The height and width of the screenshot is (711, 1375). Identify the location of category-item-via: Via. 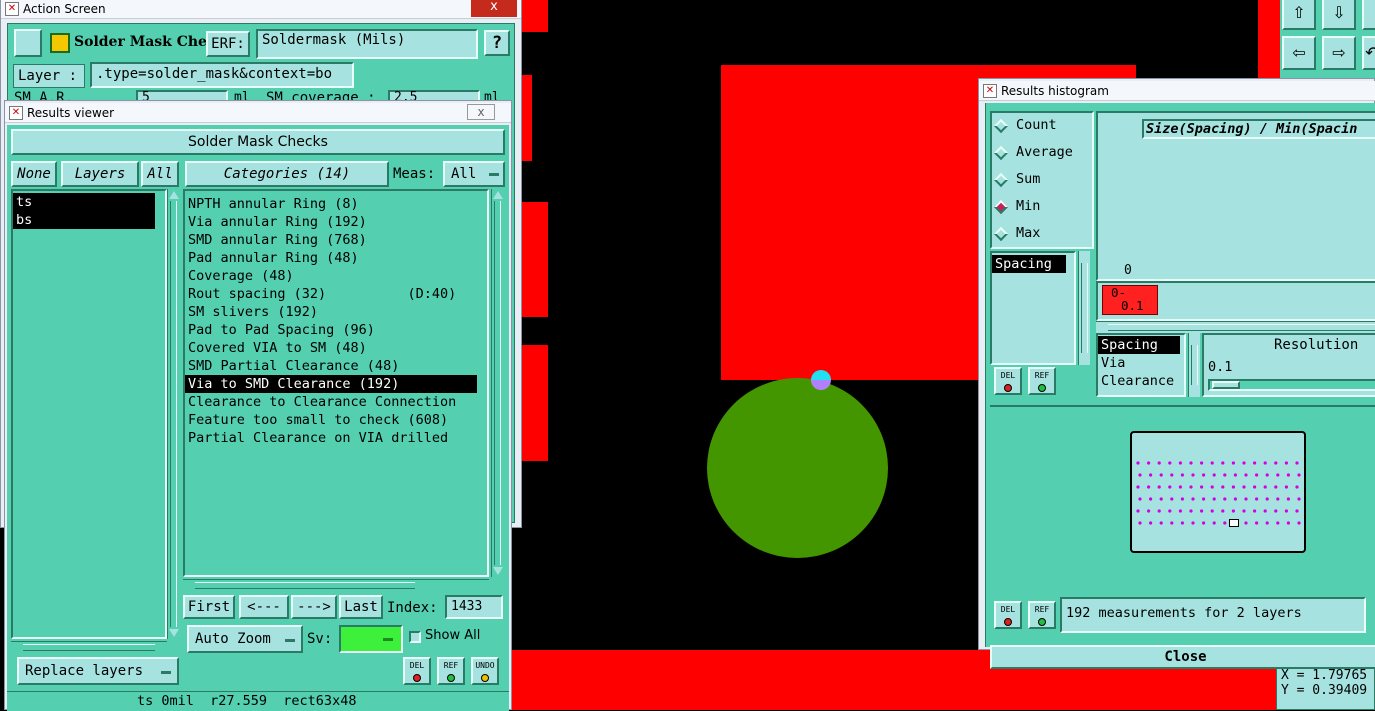
(1141, 363).